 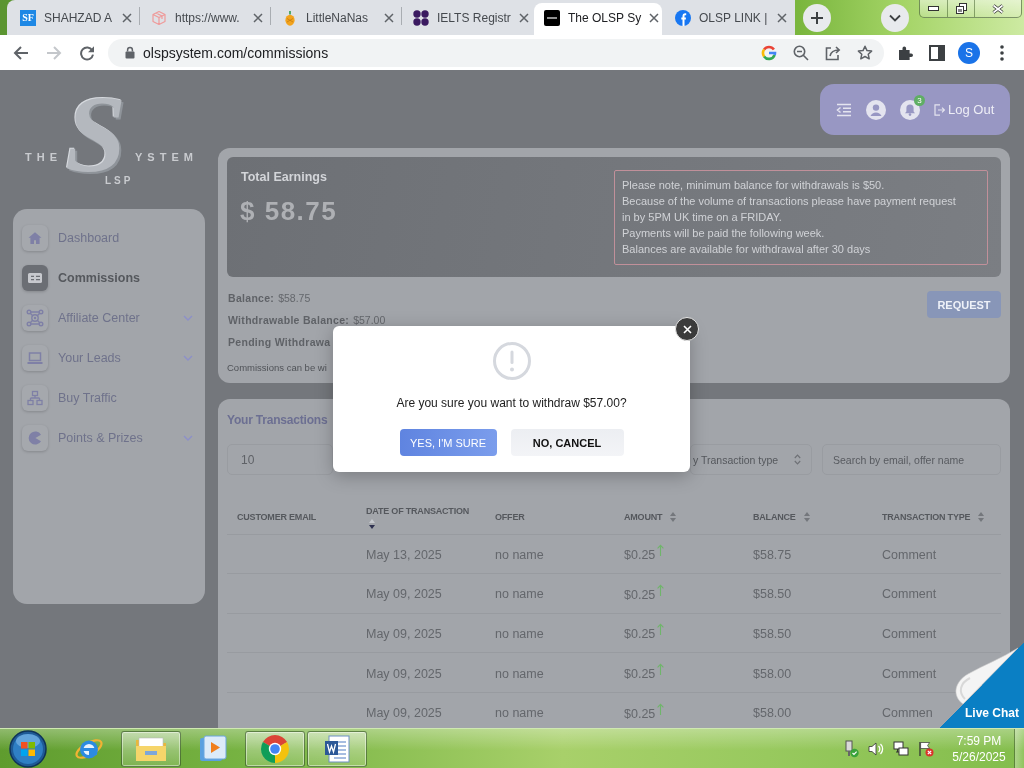 I want to click on side-panel-icon, so click(x=937, y=52).